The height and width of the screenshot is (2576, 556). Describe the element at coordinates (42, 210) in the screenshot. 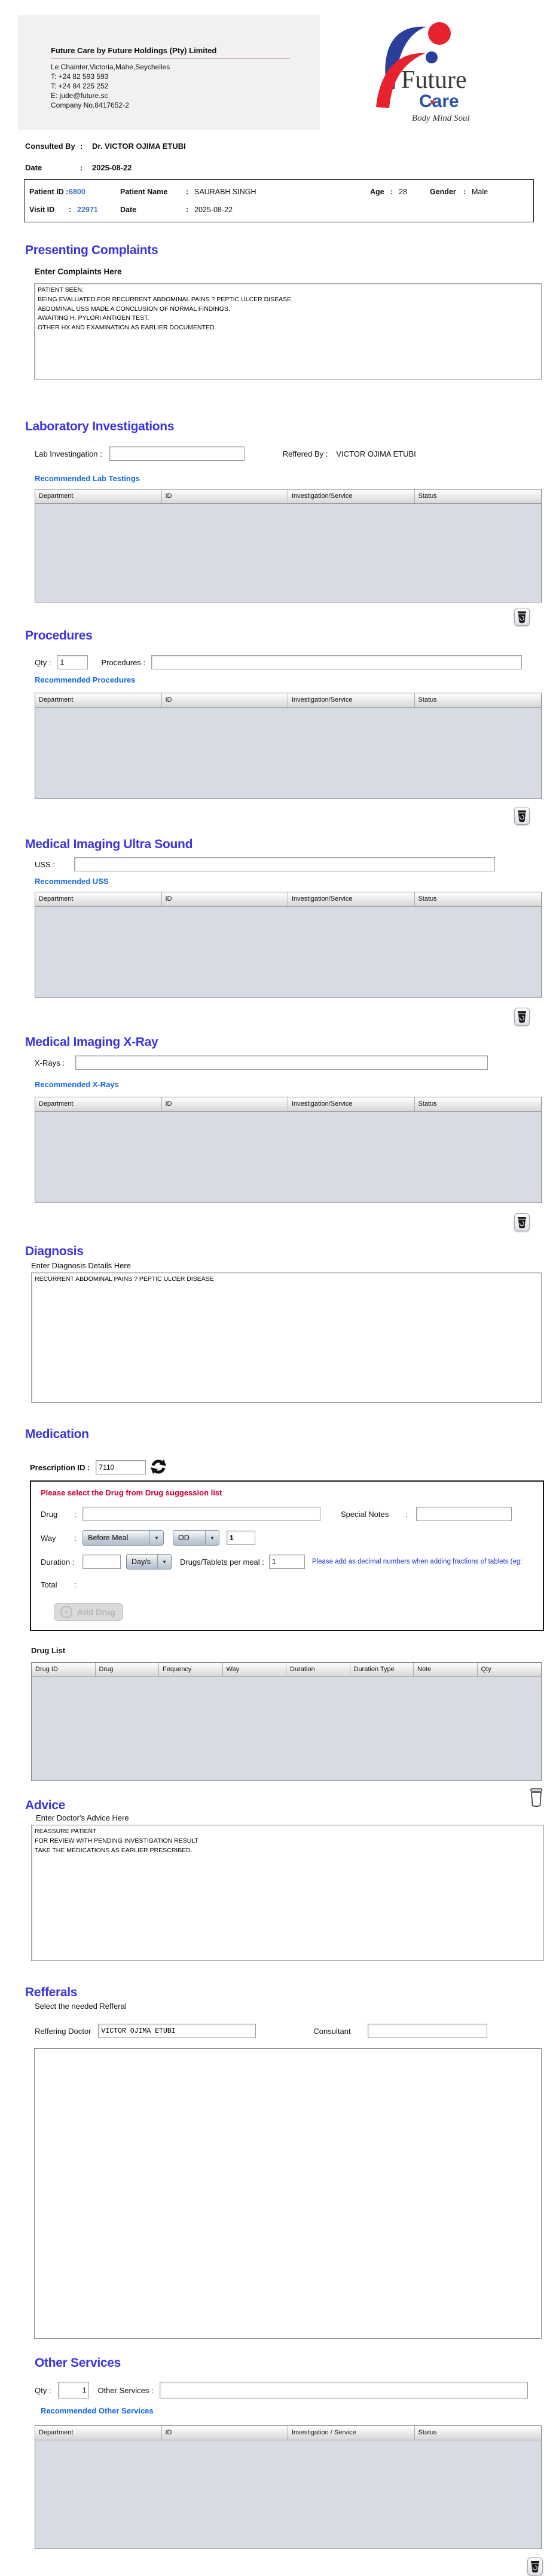

I see `visit-id-label: Visit ID` at that location.